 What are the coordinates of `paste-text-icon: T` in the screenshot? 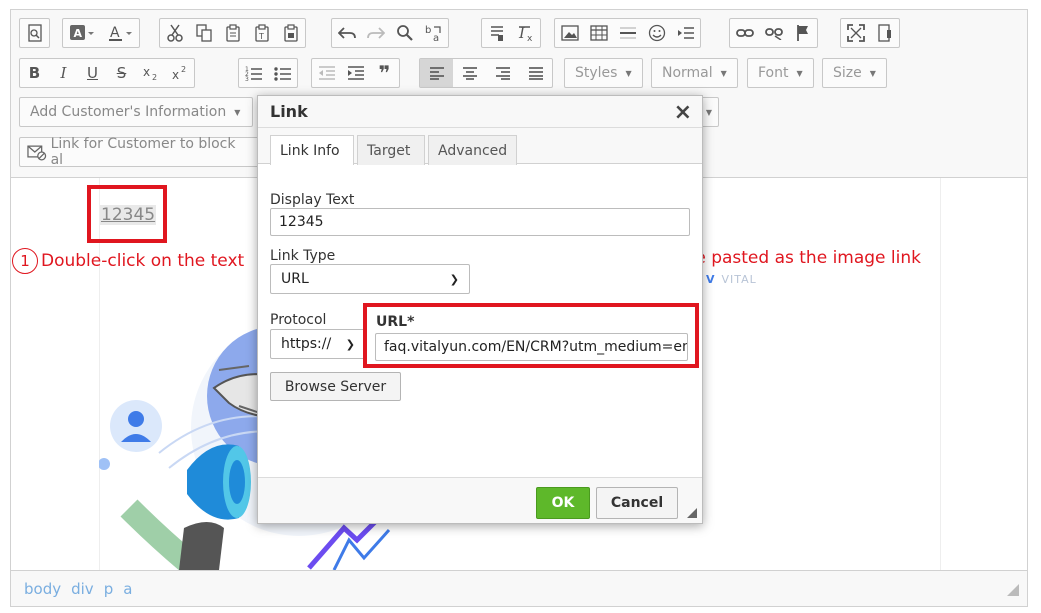 It's located at (261, 33).